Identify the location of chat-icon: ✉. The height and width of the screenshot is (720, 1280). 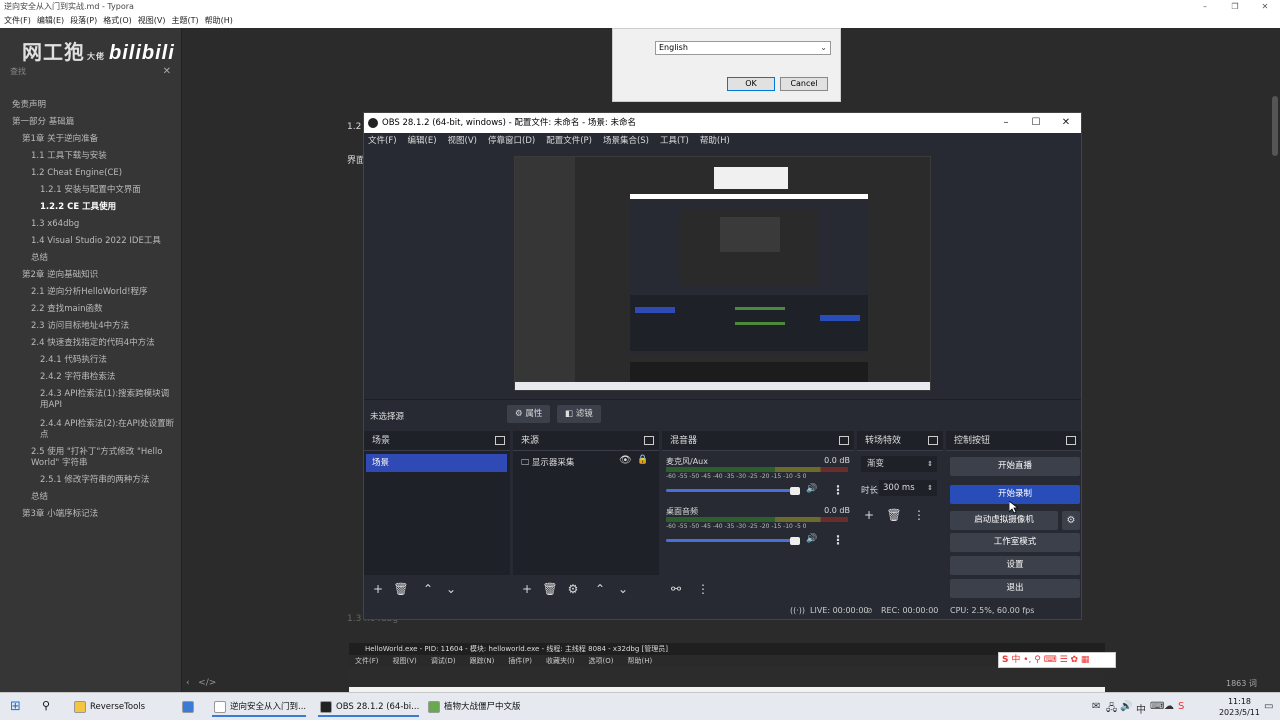
(1096, 706).